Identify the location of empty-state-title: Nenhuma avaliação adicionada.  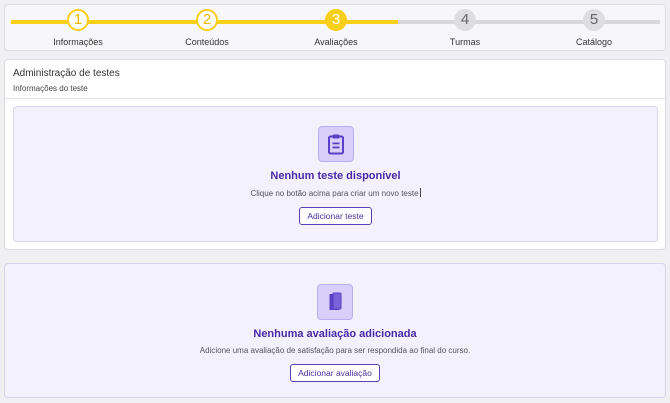
(335, 334).